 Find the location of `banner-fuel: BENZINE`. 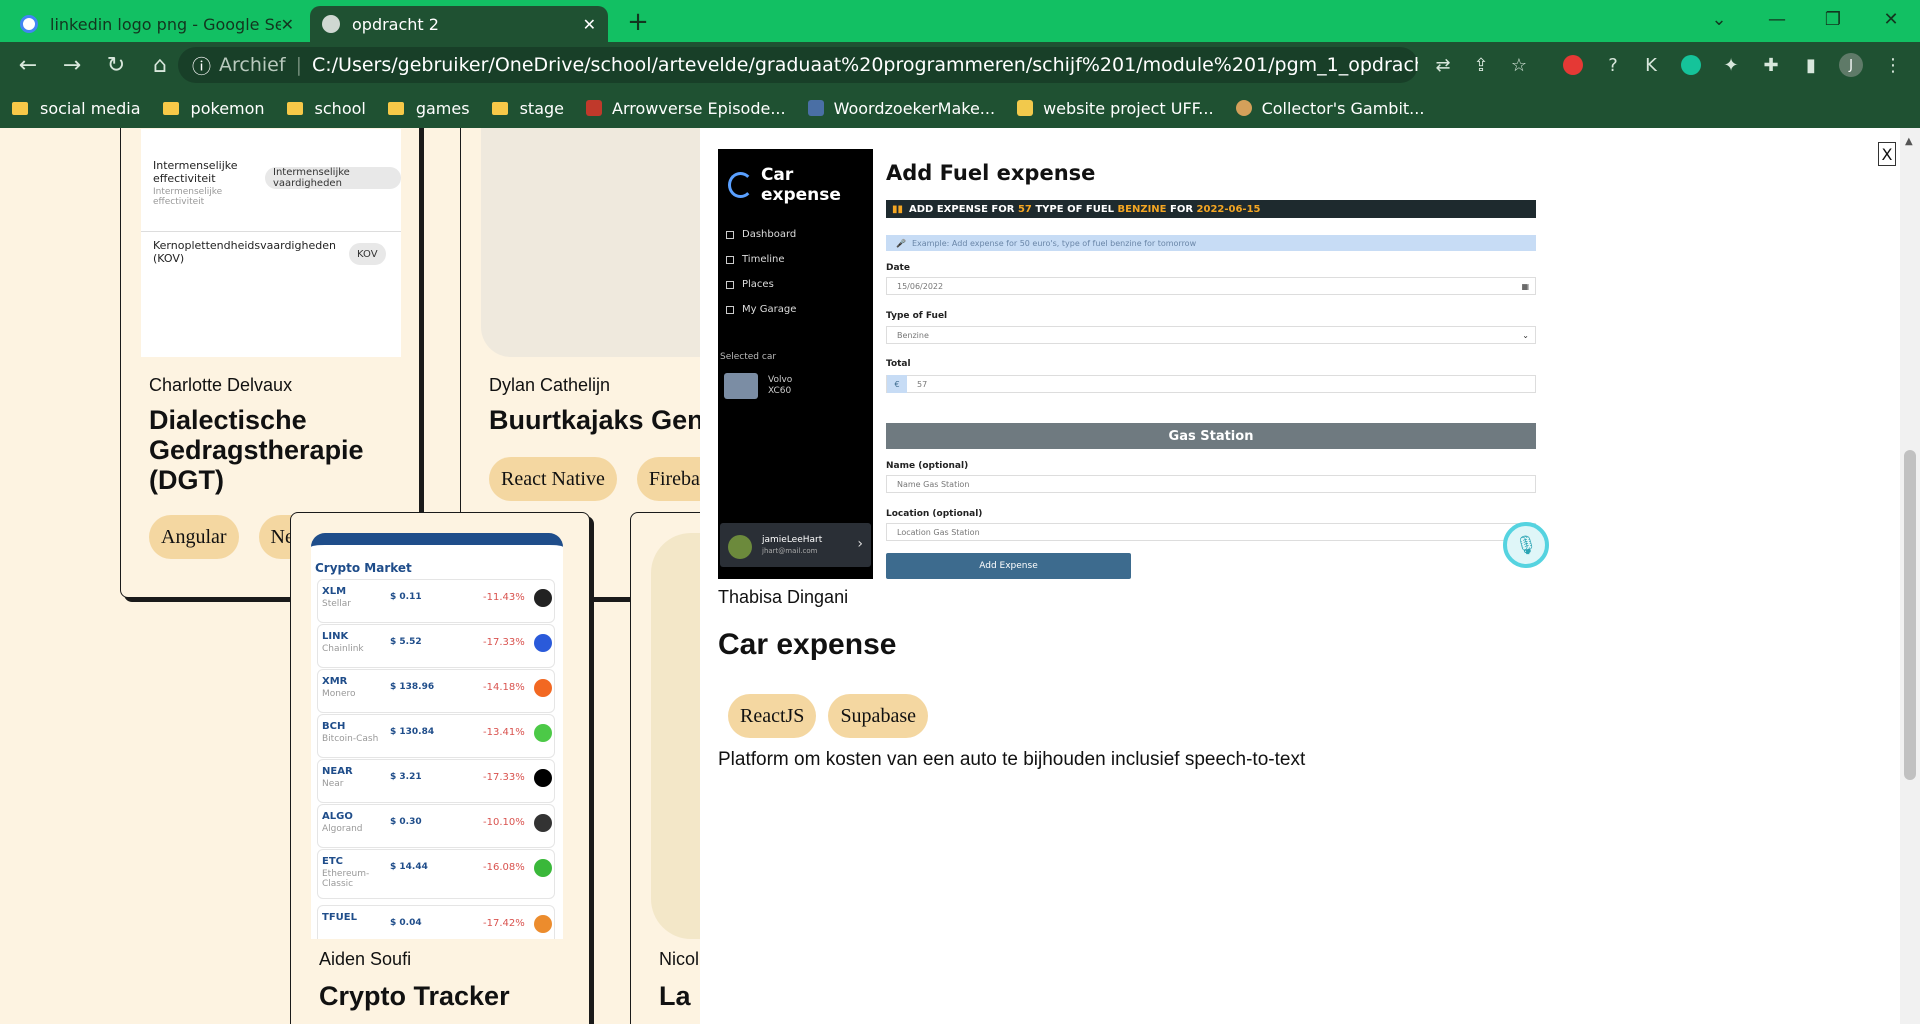

banner-fuel: BENZINE is located at coordinates (1142, 209).